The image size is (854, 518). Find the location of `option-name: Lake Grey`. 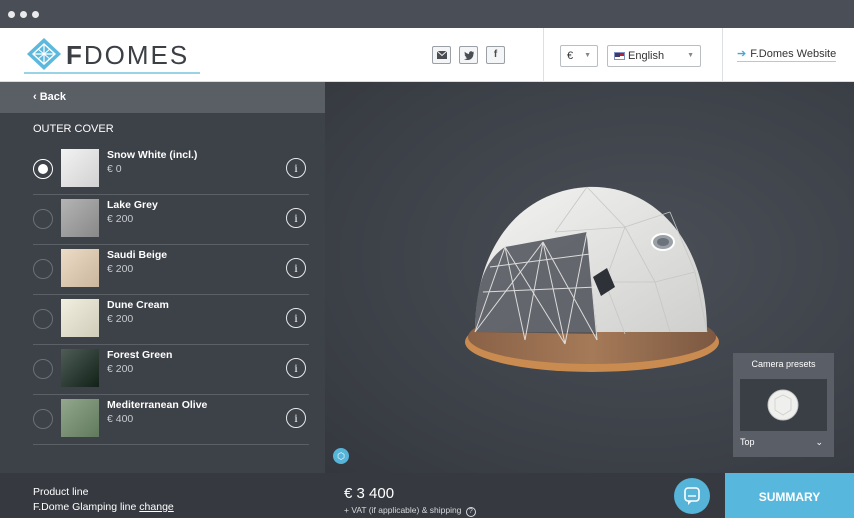

option-name: Lake Grey is located at coordinates (132, 205).